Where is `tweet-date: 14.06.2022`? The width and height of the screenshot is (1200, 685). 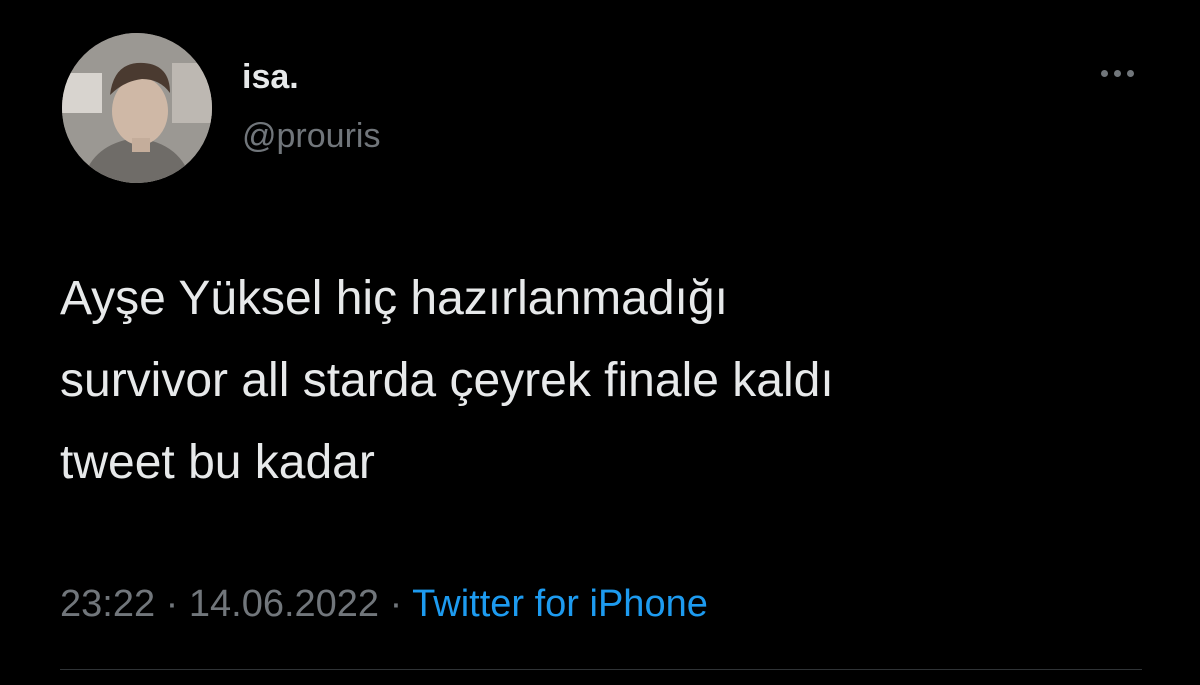 tweet-date: 14.06.2022 is located at coordinates (284, 604).